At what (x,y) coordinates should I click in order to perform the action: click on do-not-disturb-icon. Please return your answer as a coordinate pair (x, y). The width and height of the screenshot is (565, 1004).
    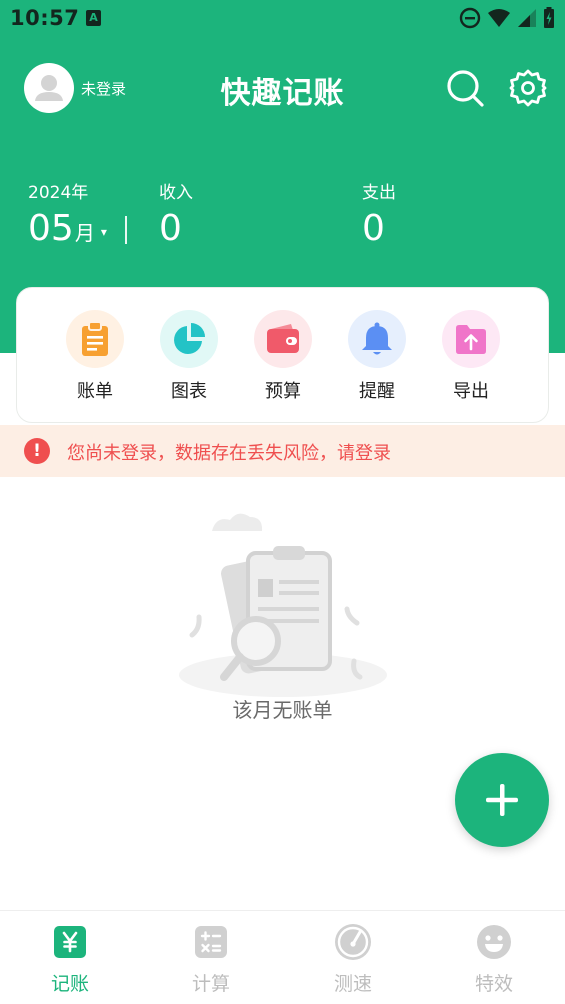
    Looking at the image, I should click on (470, 18).